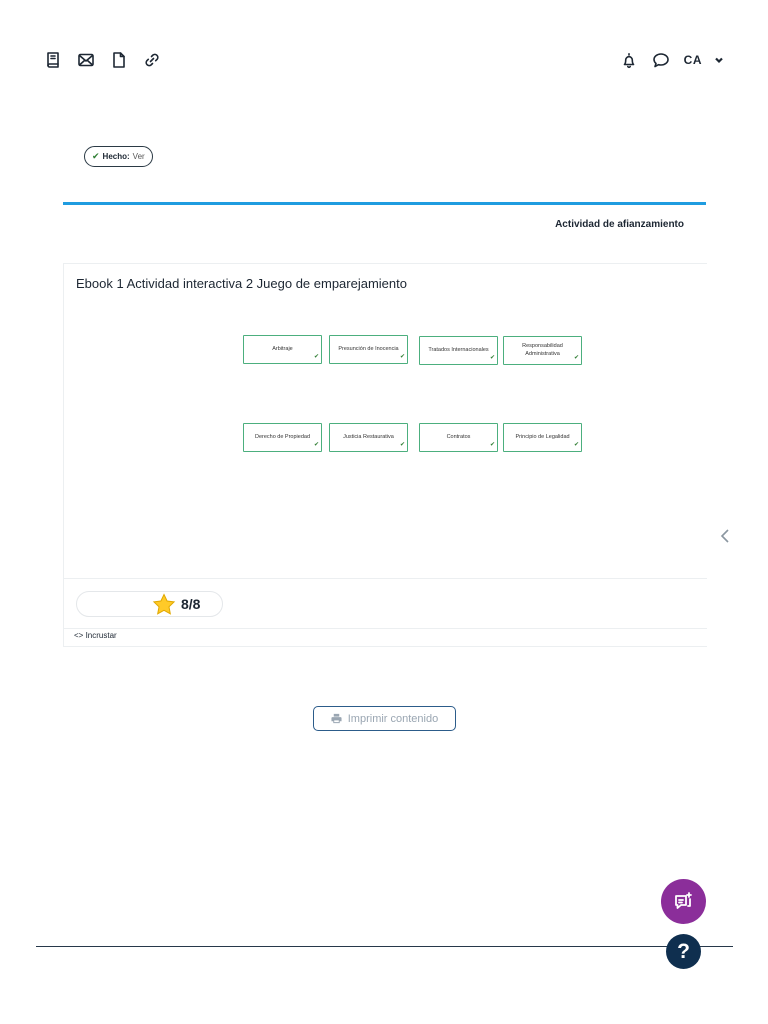 The height and width of the screenshot is (1024, 768). I want to click on top-toolbar: CA, so click(384, 60).